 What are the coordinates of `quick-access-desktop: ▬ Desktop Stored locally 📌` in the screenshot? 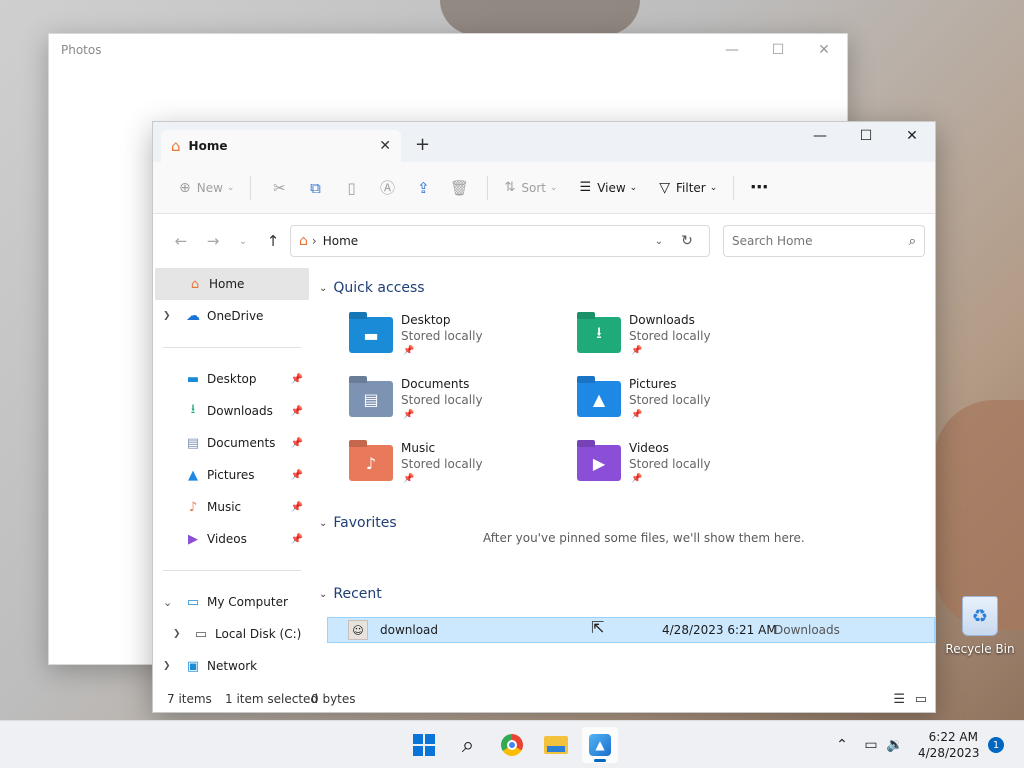 It's located at (459, 341).